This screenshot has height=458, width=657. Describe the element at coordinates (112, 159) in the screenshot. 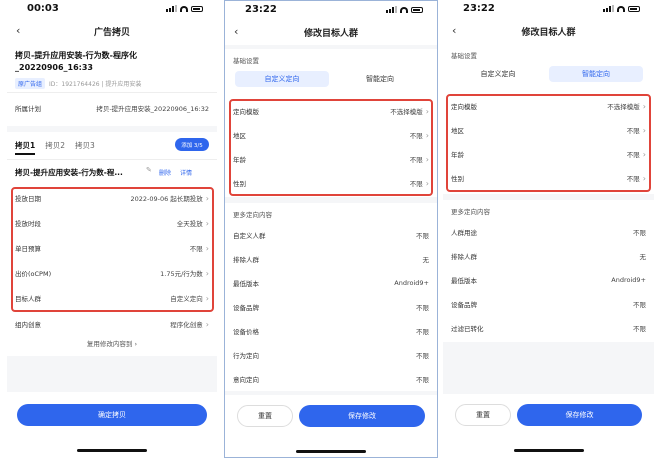

I see `divider` at that location.